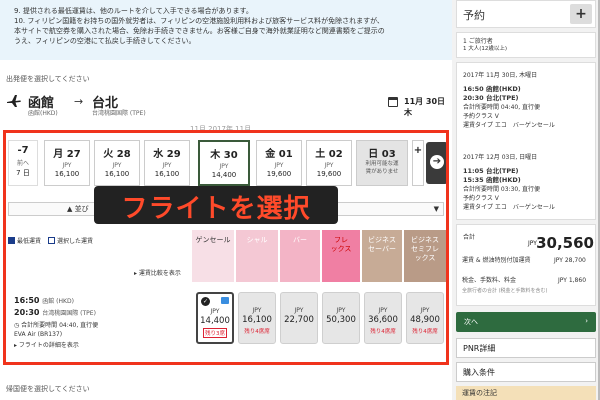  I want to click on date-cell: 土 02 JPY 19,600, so click(329, 163).